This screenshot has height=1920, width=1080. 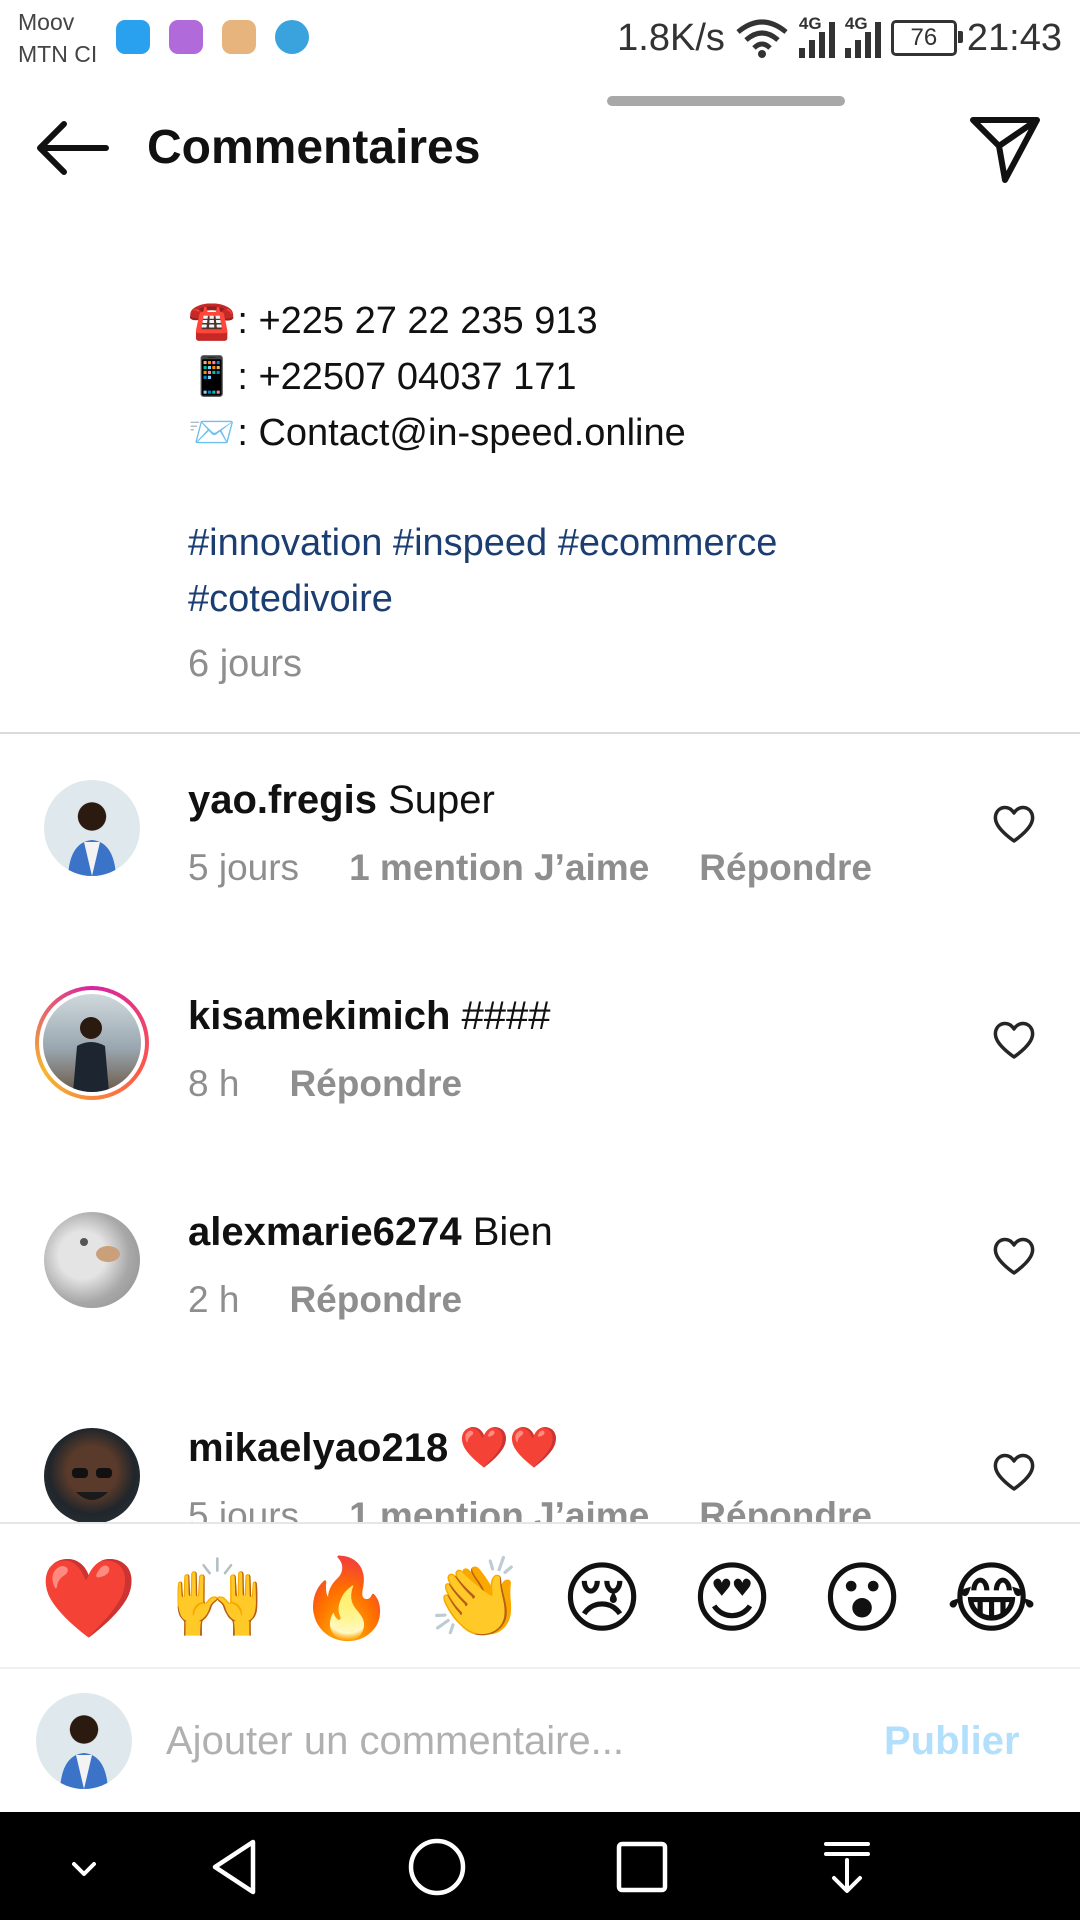 What do you see at coordinates (839, 38) in the screenshot?
I see `status-right: 1.8K/s 4G 4G 76 21:43` at bounding box center [839, 38].